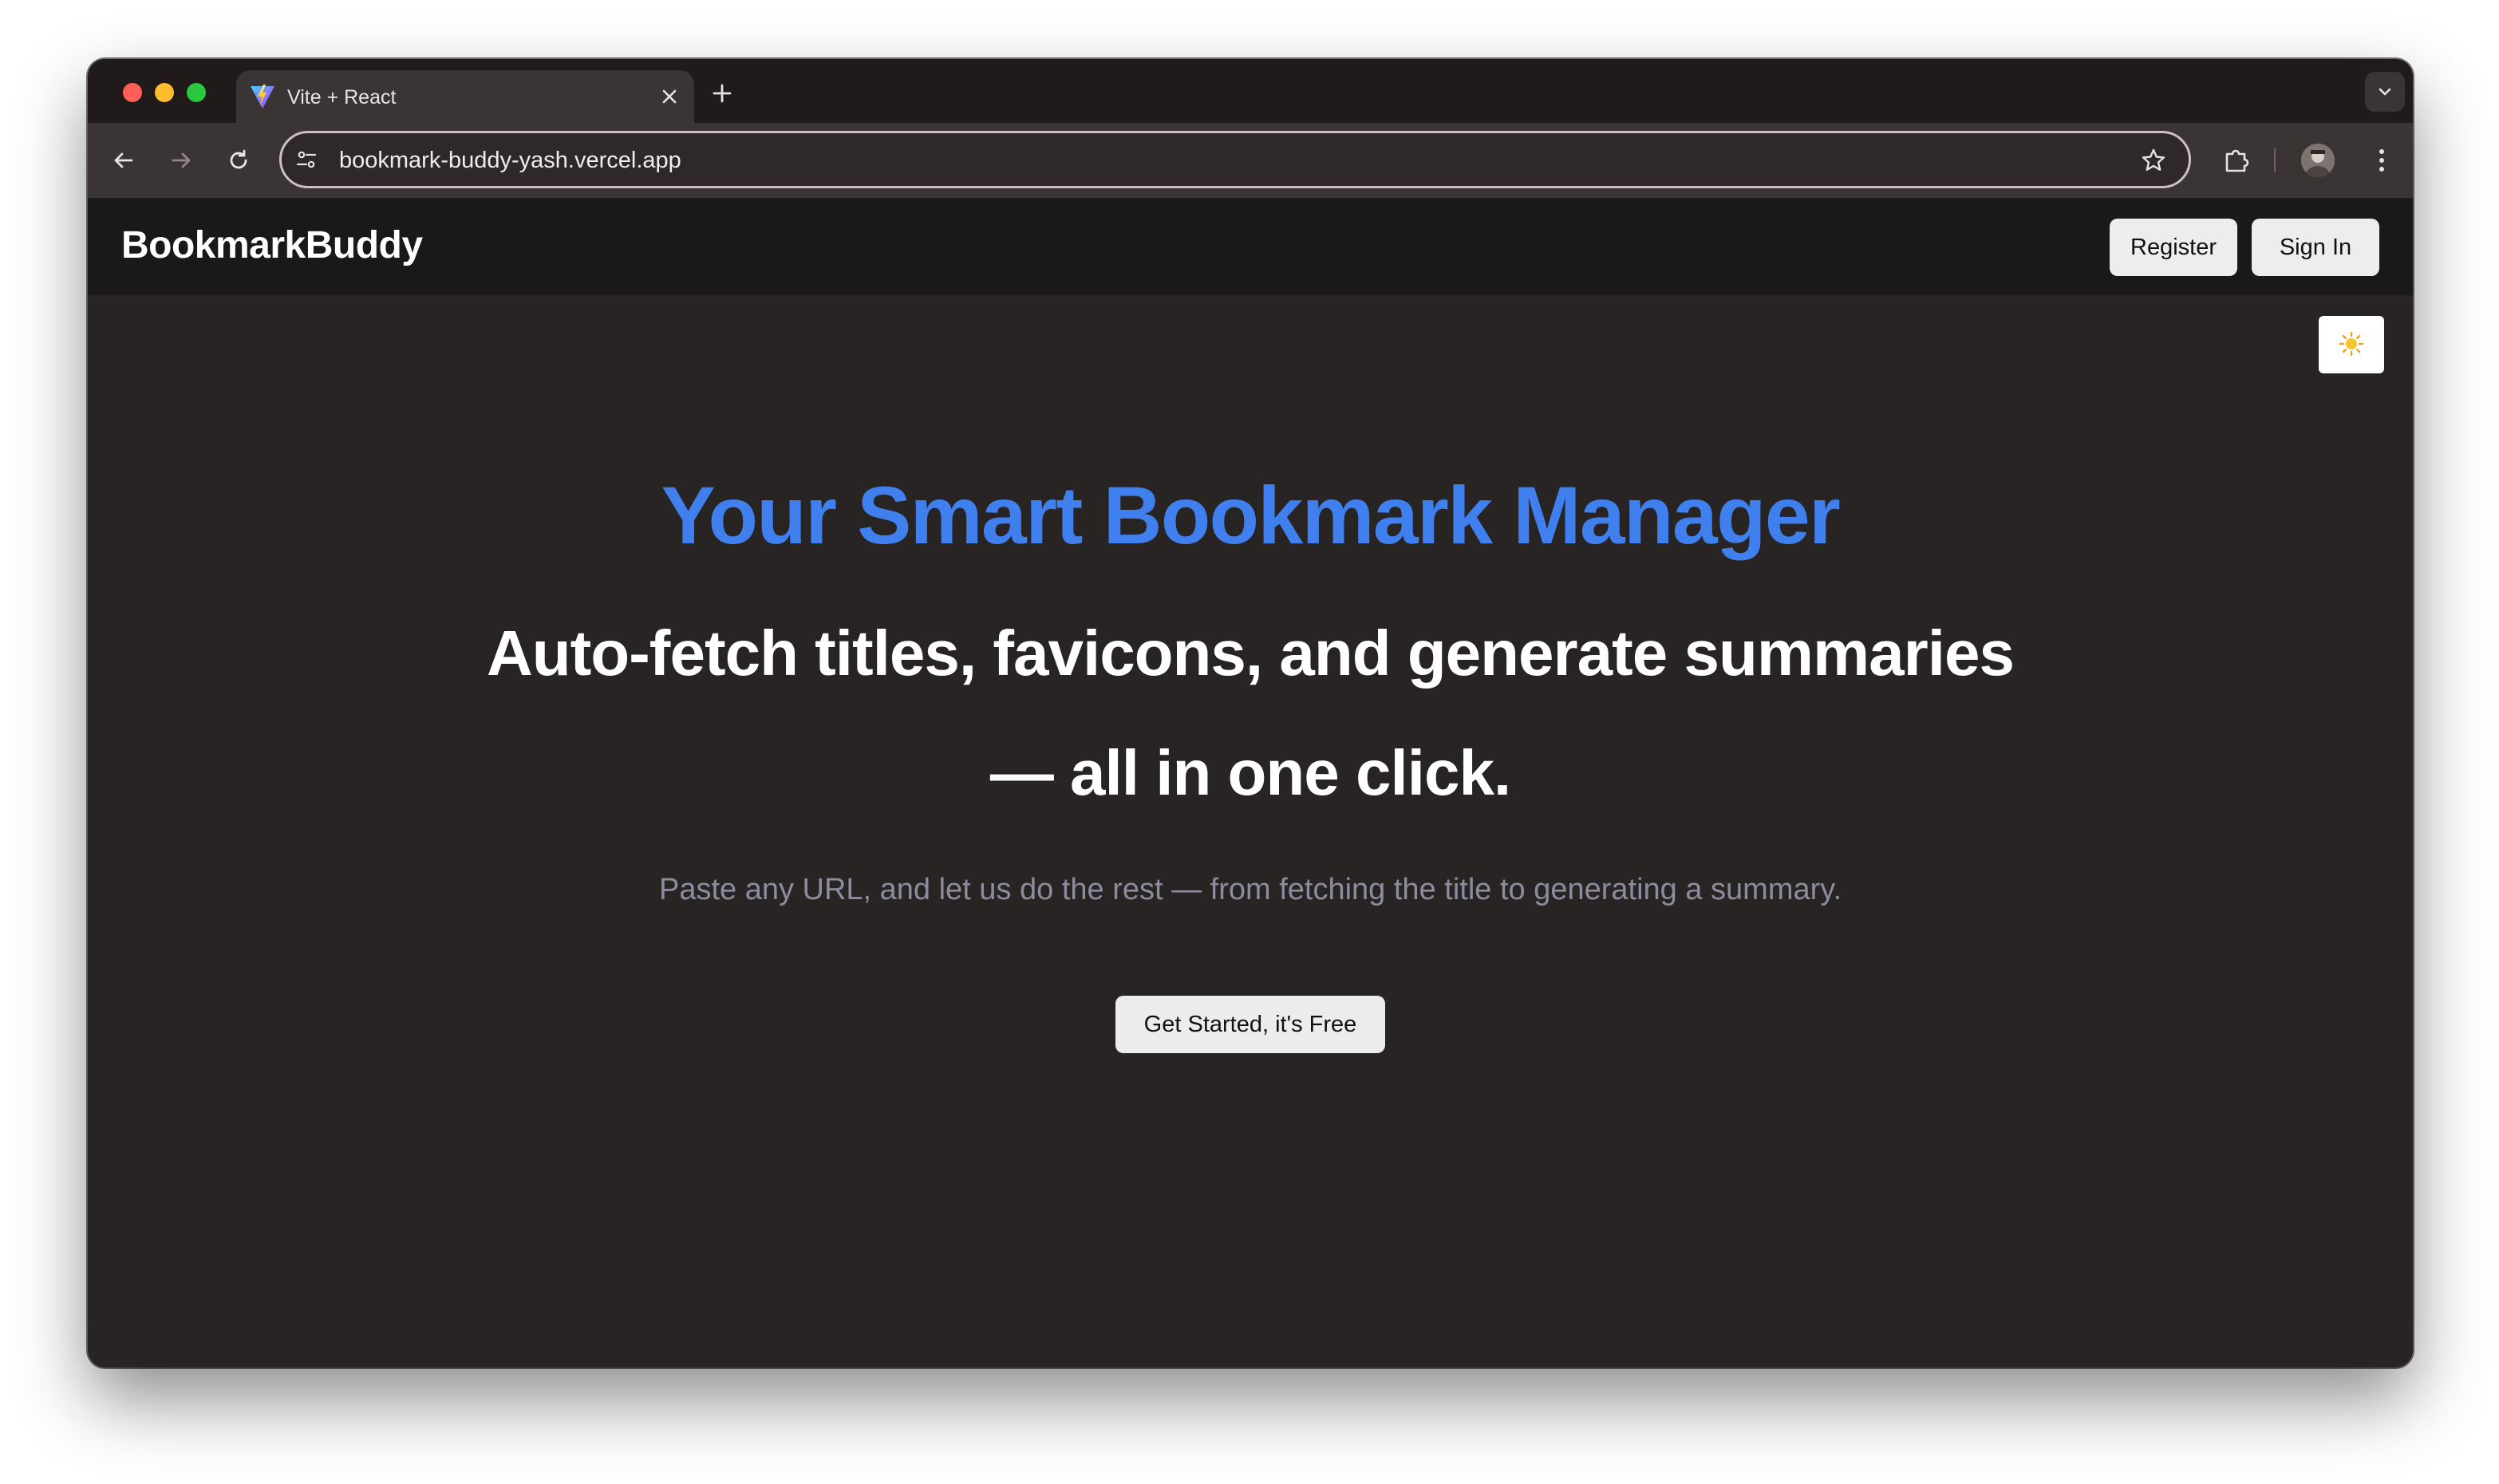 Image resolution: width=2499 pixels, height=1484 pixels. I want to click on close-tab-icon, so click(669, 96).